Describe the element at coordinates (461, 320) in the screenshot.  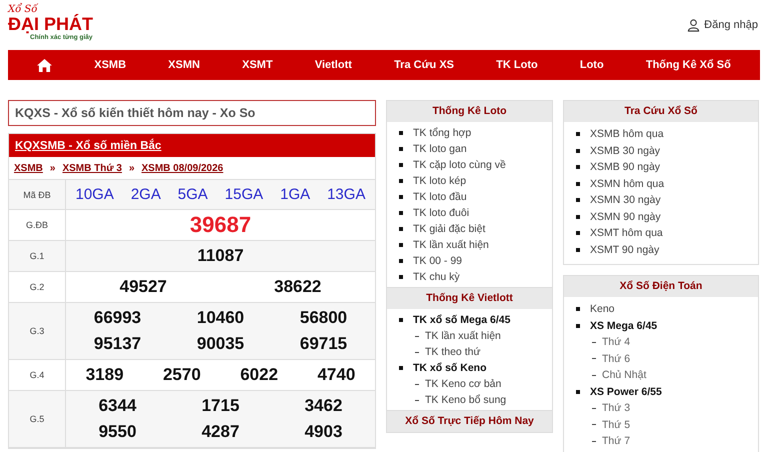
I see `menu-link: TK xổ số Mega 6/45` at that location.